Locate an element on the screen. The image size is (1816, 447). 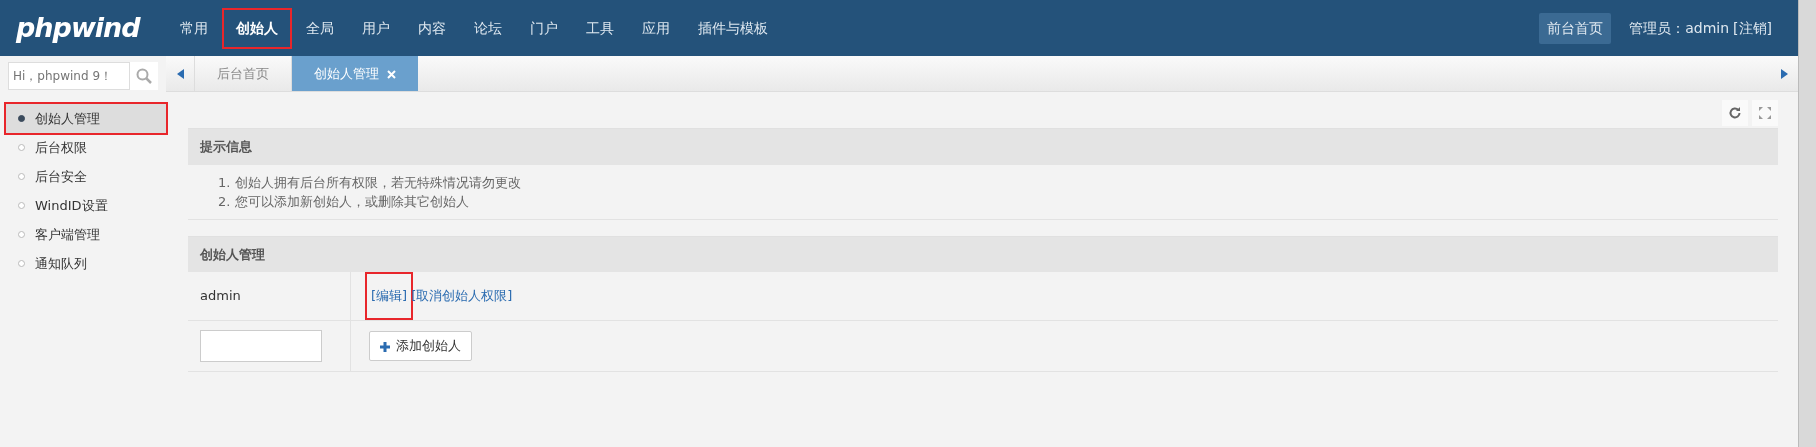
nav-item: 插件与模板 is located at coordinates (732, 28).